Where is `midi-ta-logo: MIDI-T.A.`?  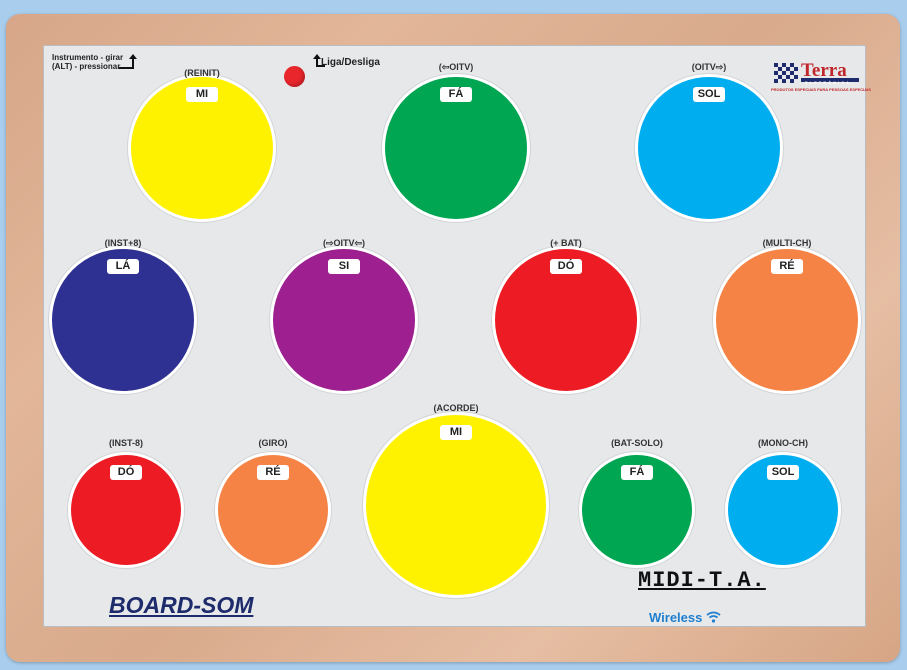
midi-ta-logo: MIDI-T.A. is located at coordinates (702, 580).